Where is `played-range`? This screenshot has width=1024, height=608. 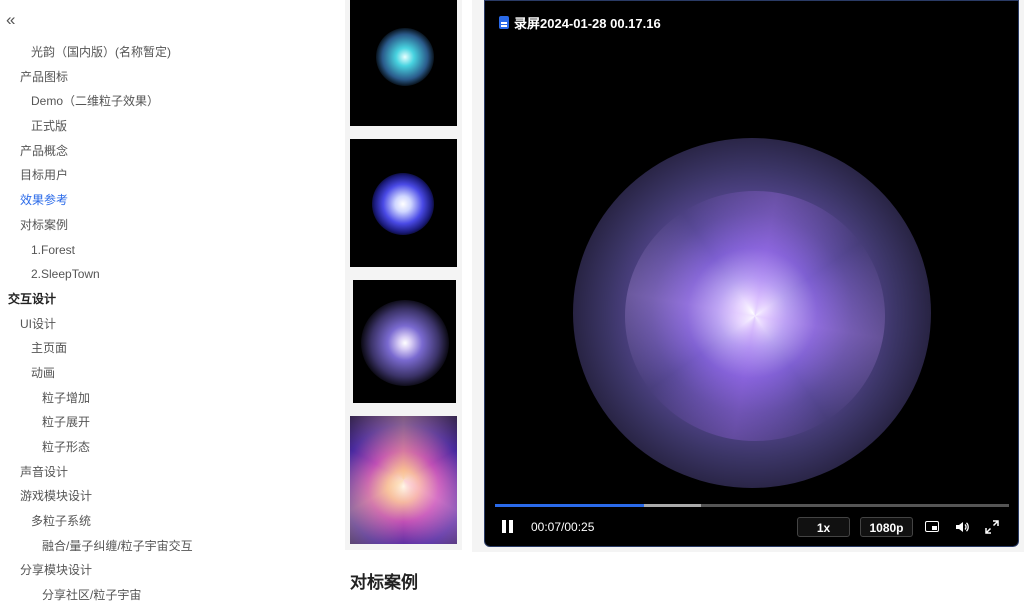
played-range is located at coordinates (570, 505).